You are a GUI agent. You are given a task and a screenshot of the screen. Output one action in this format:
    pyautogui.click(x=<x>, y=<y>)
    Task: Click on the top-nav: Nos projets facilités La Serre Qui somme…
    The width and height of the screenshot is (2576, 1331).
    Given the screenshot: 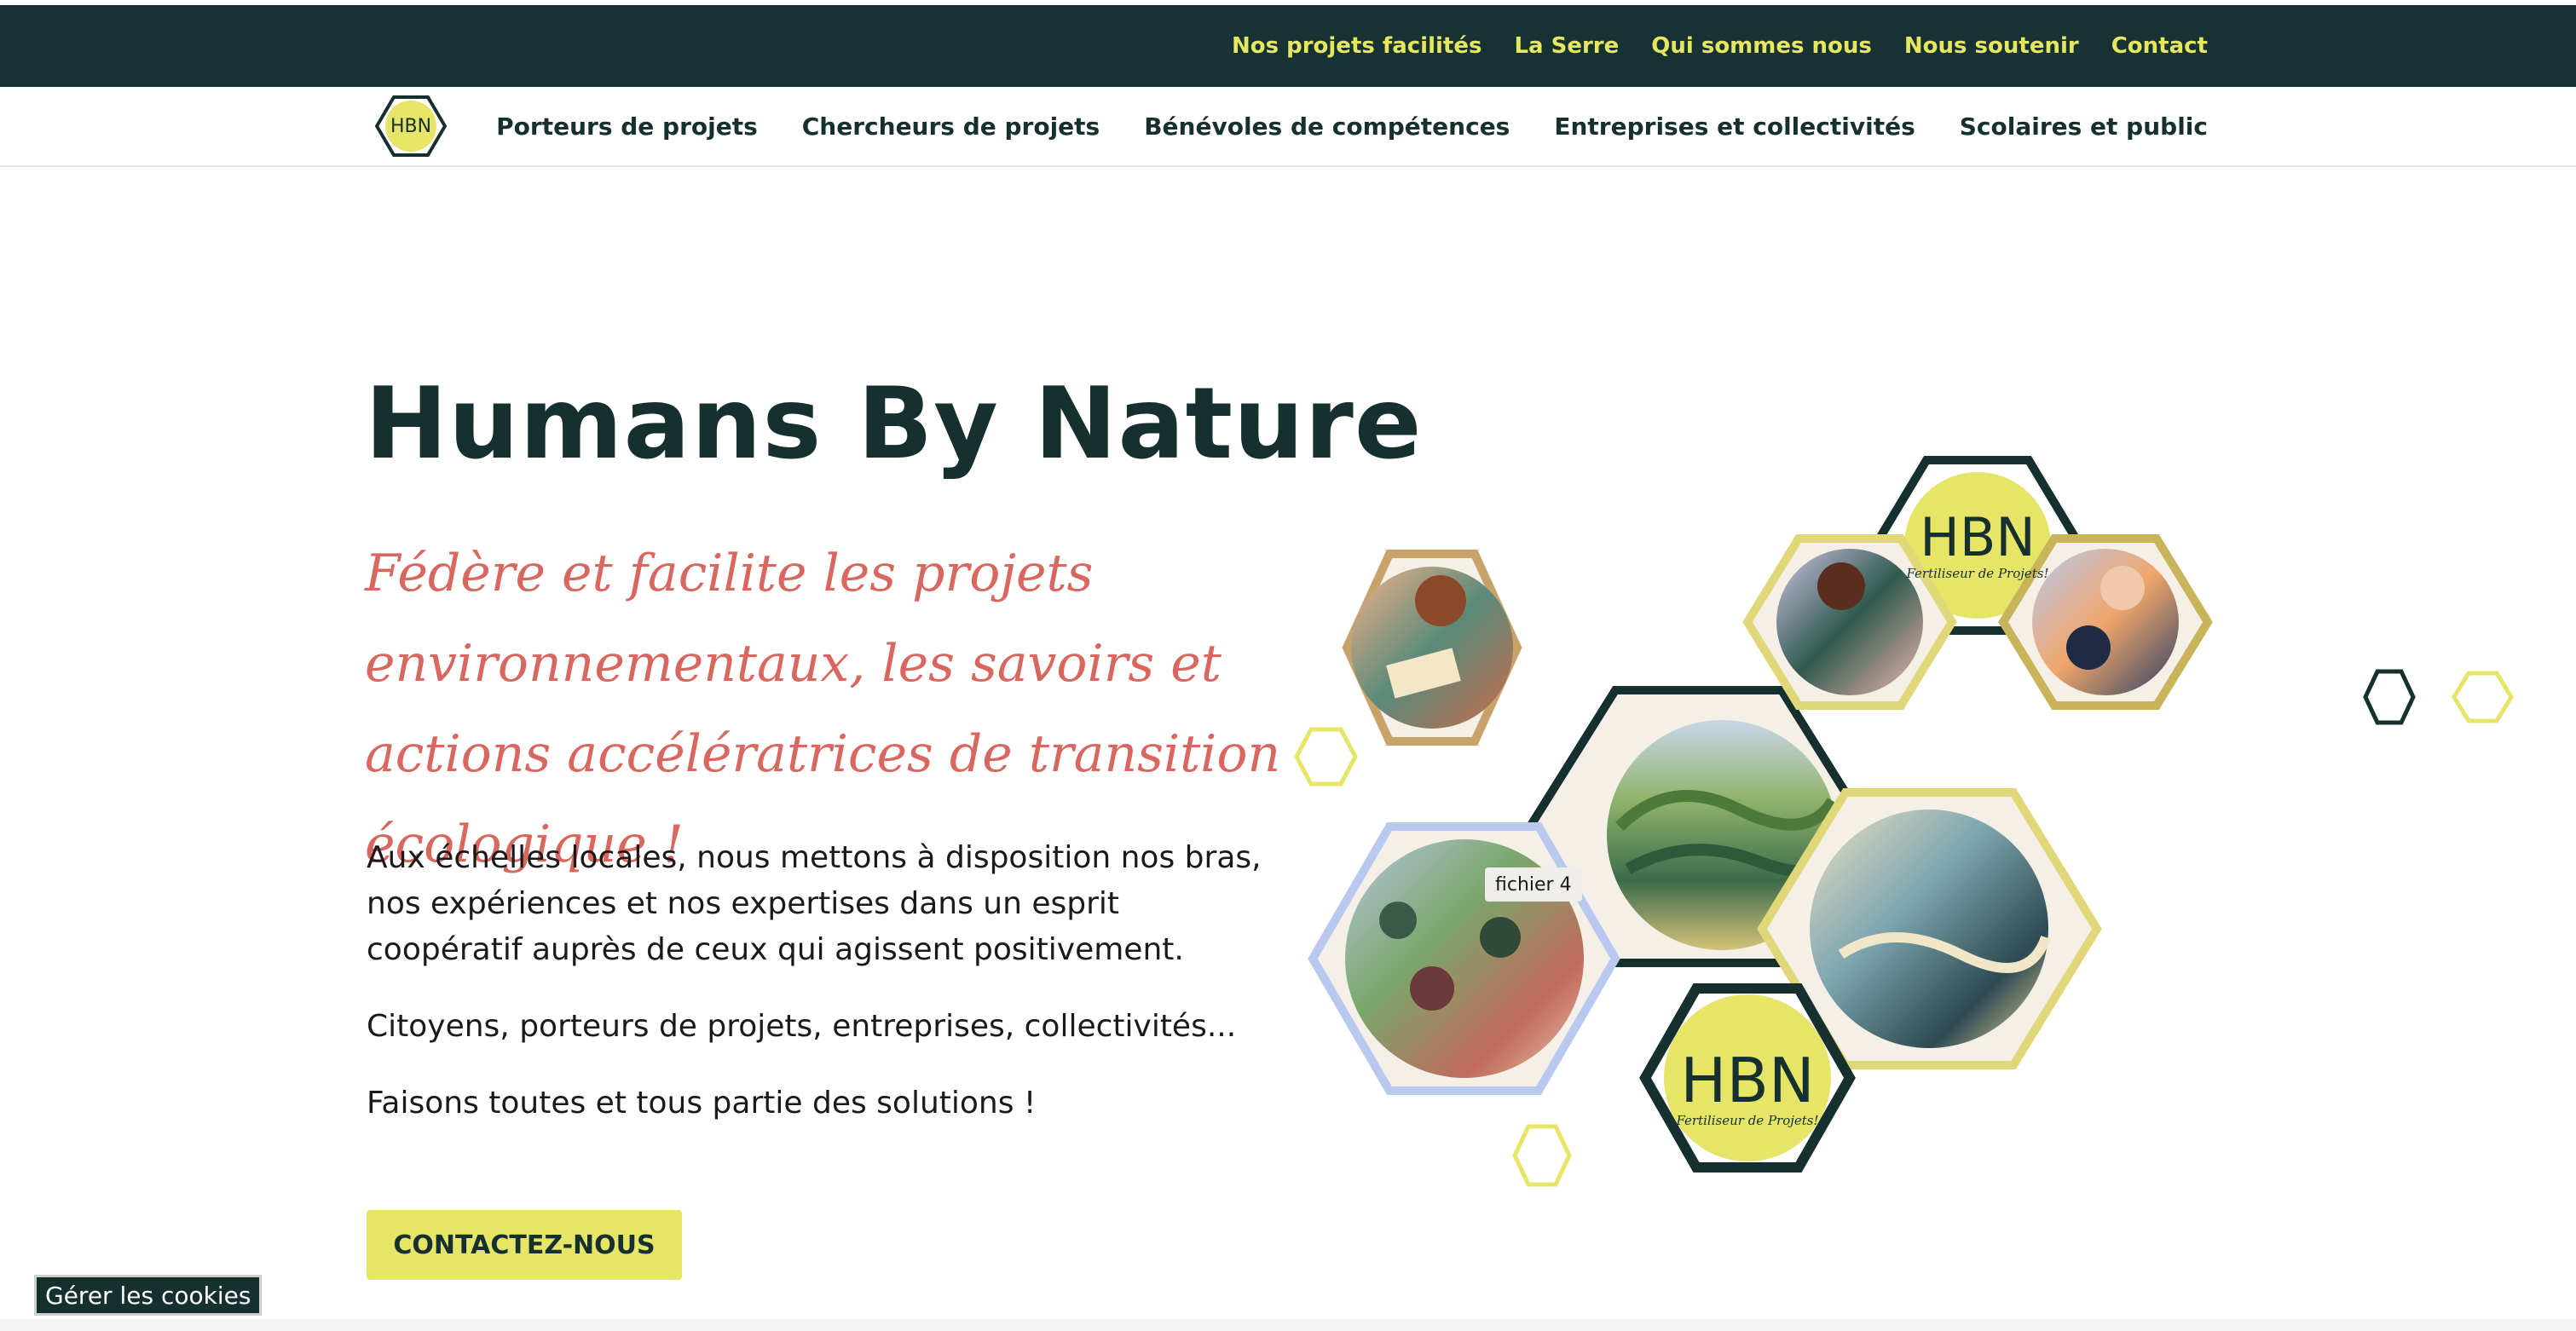 What is the action you would take?
    pyautogui.click(x=1720, y=46)
    